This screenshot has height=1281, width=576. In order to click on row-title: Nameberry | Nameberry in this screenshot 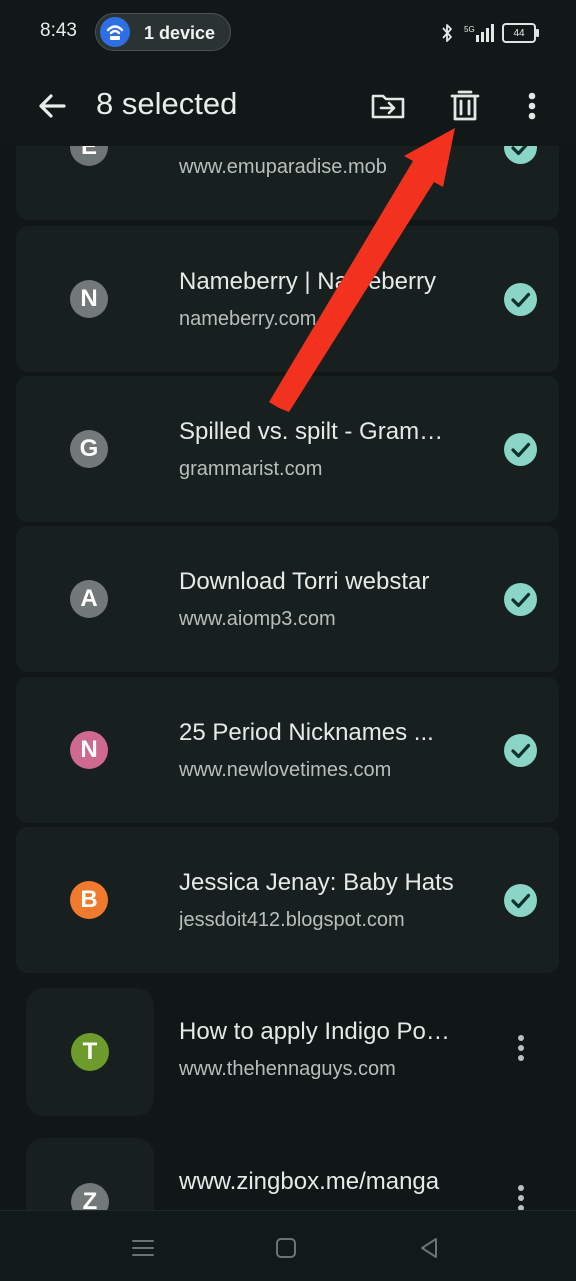, I will do `click(307, 281)`.